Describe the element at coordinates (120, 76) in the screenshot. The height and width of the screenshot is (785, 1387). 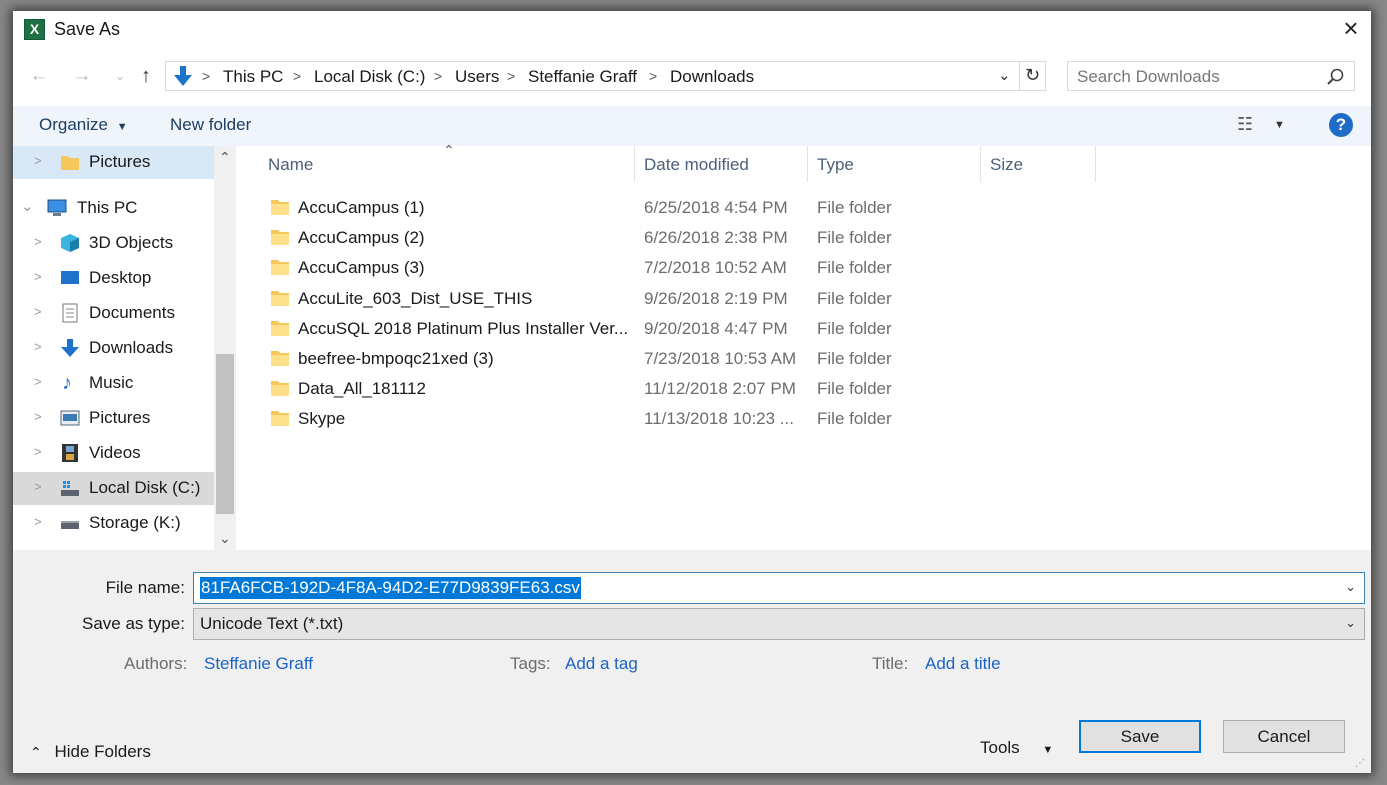
I see `recent-locations-chevron-icon: ⌄` at that location.